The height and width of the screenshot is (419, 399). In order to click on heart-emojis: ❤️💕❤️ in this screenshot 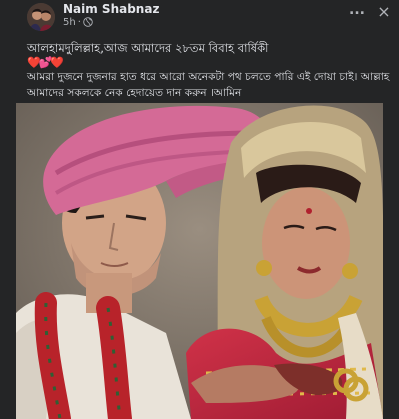, I will do `click(45, 62)`.